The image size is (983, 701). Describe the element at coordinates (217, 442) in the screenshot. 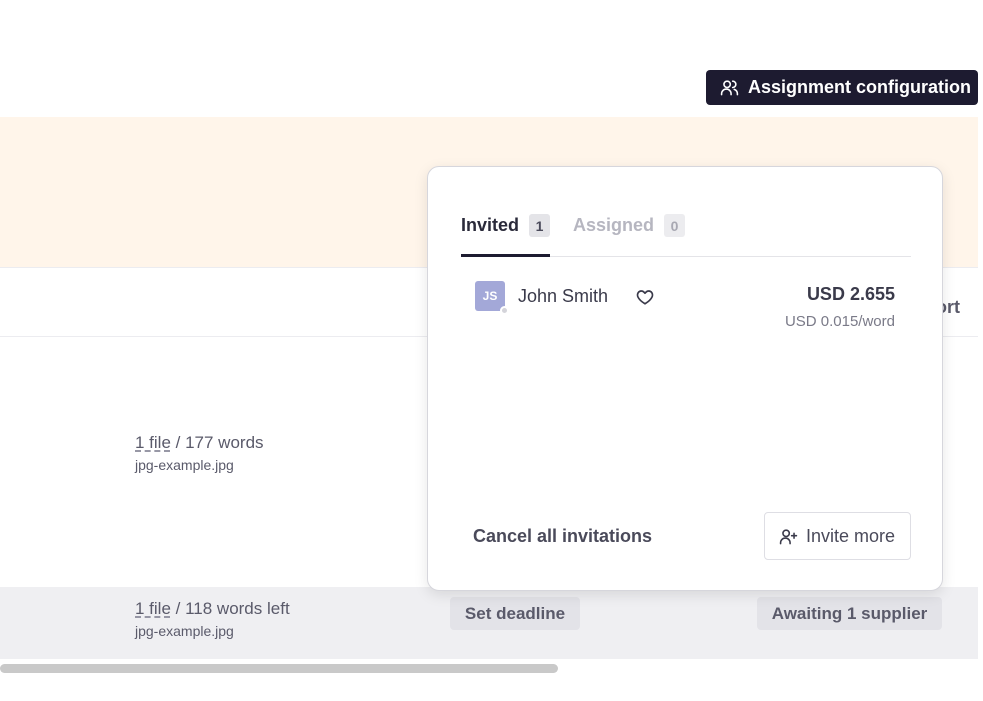

I see `word-count: / 177 words` at that location.